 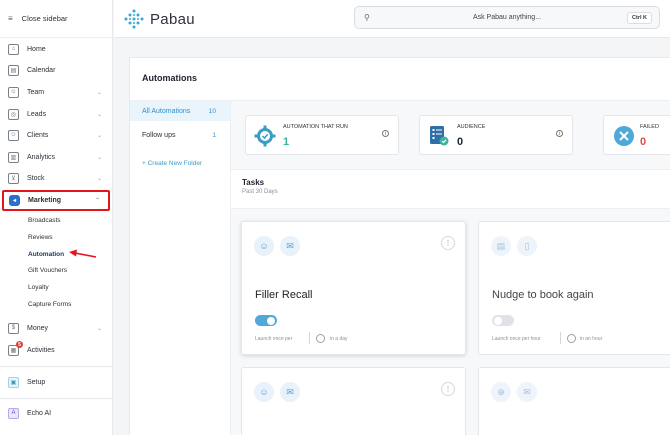 What do you see at coordinates (47, 270) in the screenshot?
I see `sidebar-sub-gift-vouchers: Gift Vouchers` at bounding box center [47, 270].